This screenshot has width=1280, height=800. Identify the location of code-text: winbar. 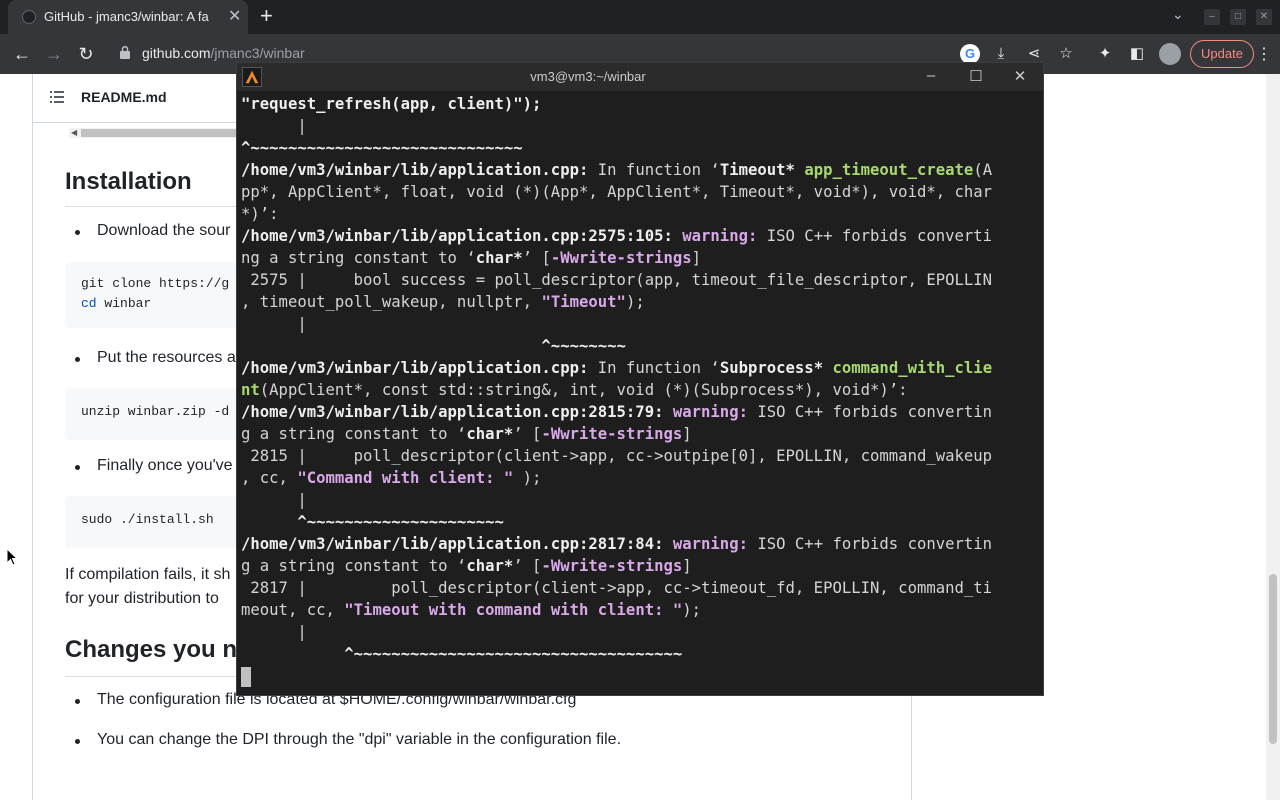
(124, 303).